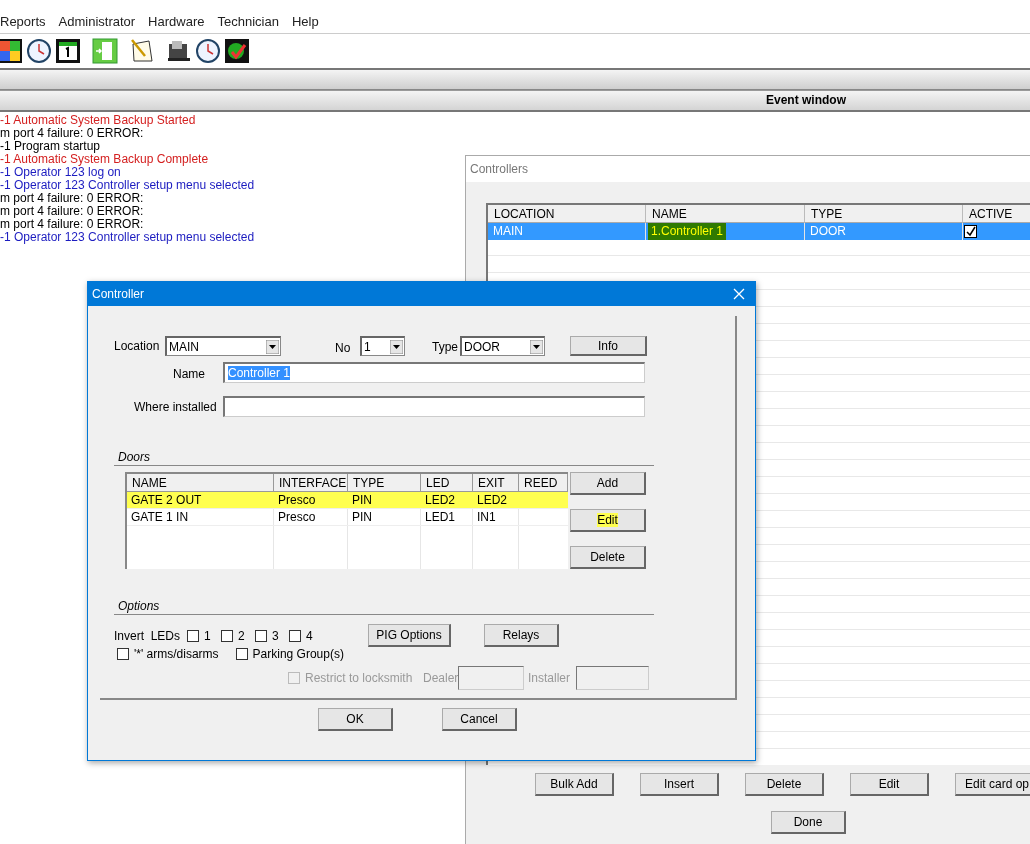 Image resolution: width=1030 pixels, height=844 pixels. Describe the element at coordinates (748, 169) in the screenshot. I see `window-title: Controllers` at that location.